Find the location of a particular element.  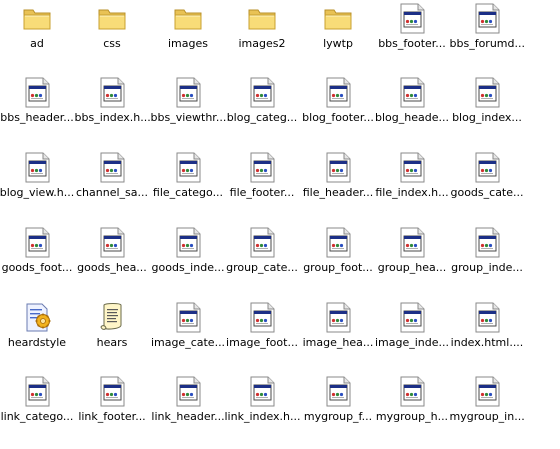

text-file-icon is located at coordinates (112, 317).